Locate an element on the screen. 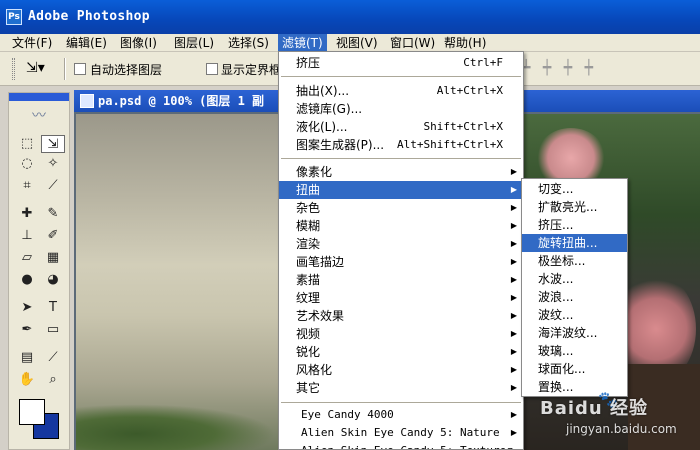 This screenshot has width=700, height=450. show-bounding-box-label: 显示定界框 is located at coordinates (251, 70).